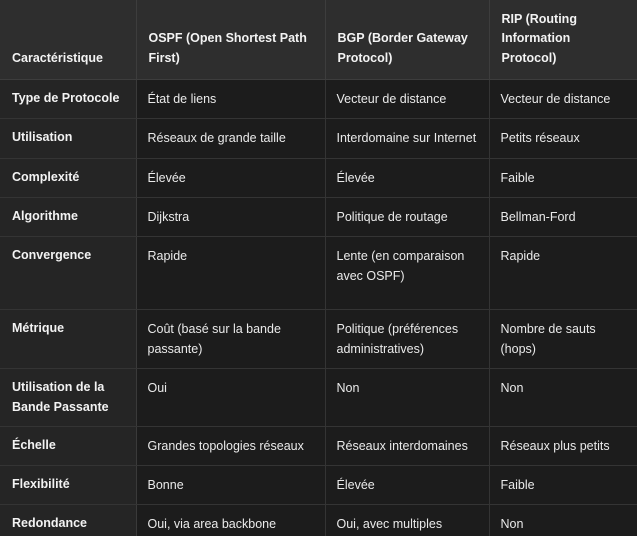  What do you see at coordinates (563, 485) in the screenshot?
I see `cell-rip-flexibilite: Faible` at bounding box center [563, 485].